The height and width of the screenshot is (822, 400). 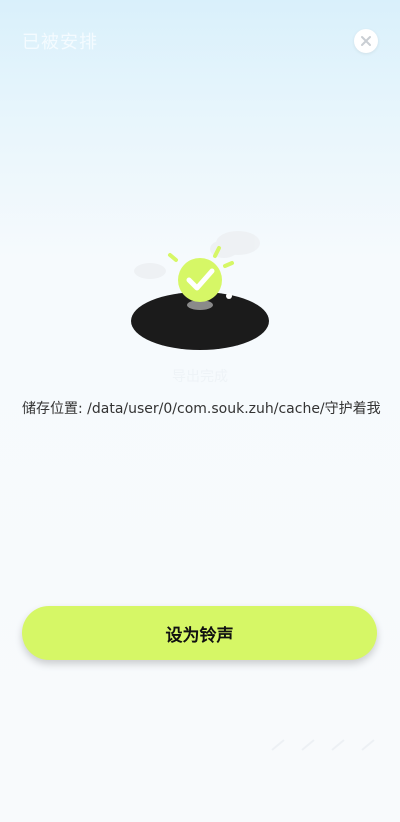 What do you see at coordinates (60, 42) in the screenshot?
I see `page-title: 已被安排` at bounding box center [60, 42].